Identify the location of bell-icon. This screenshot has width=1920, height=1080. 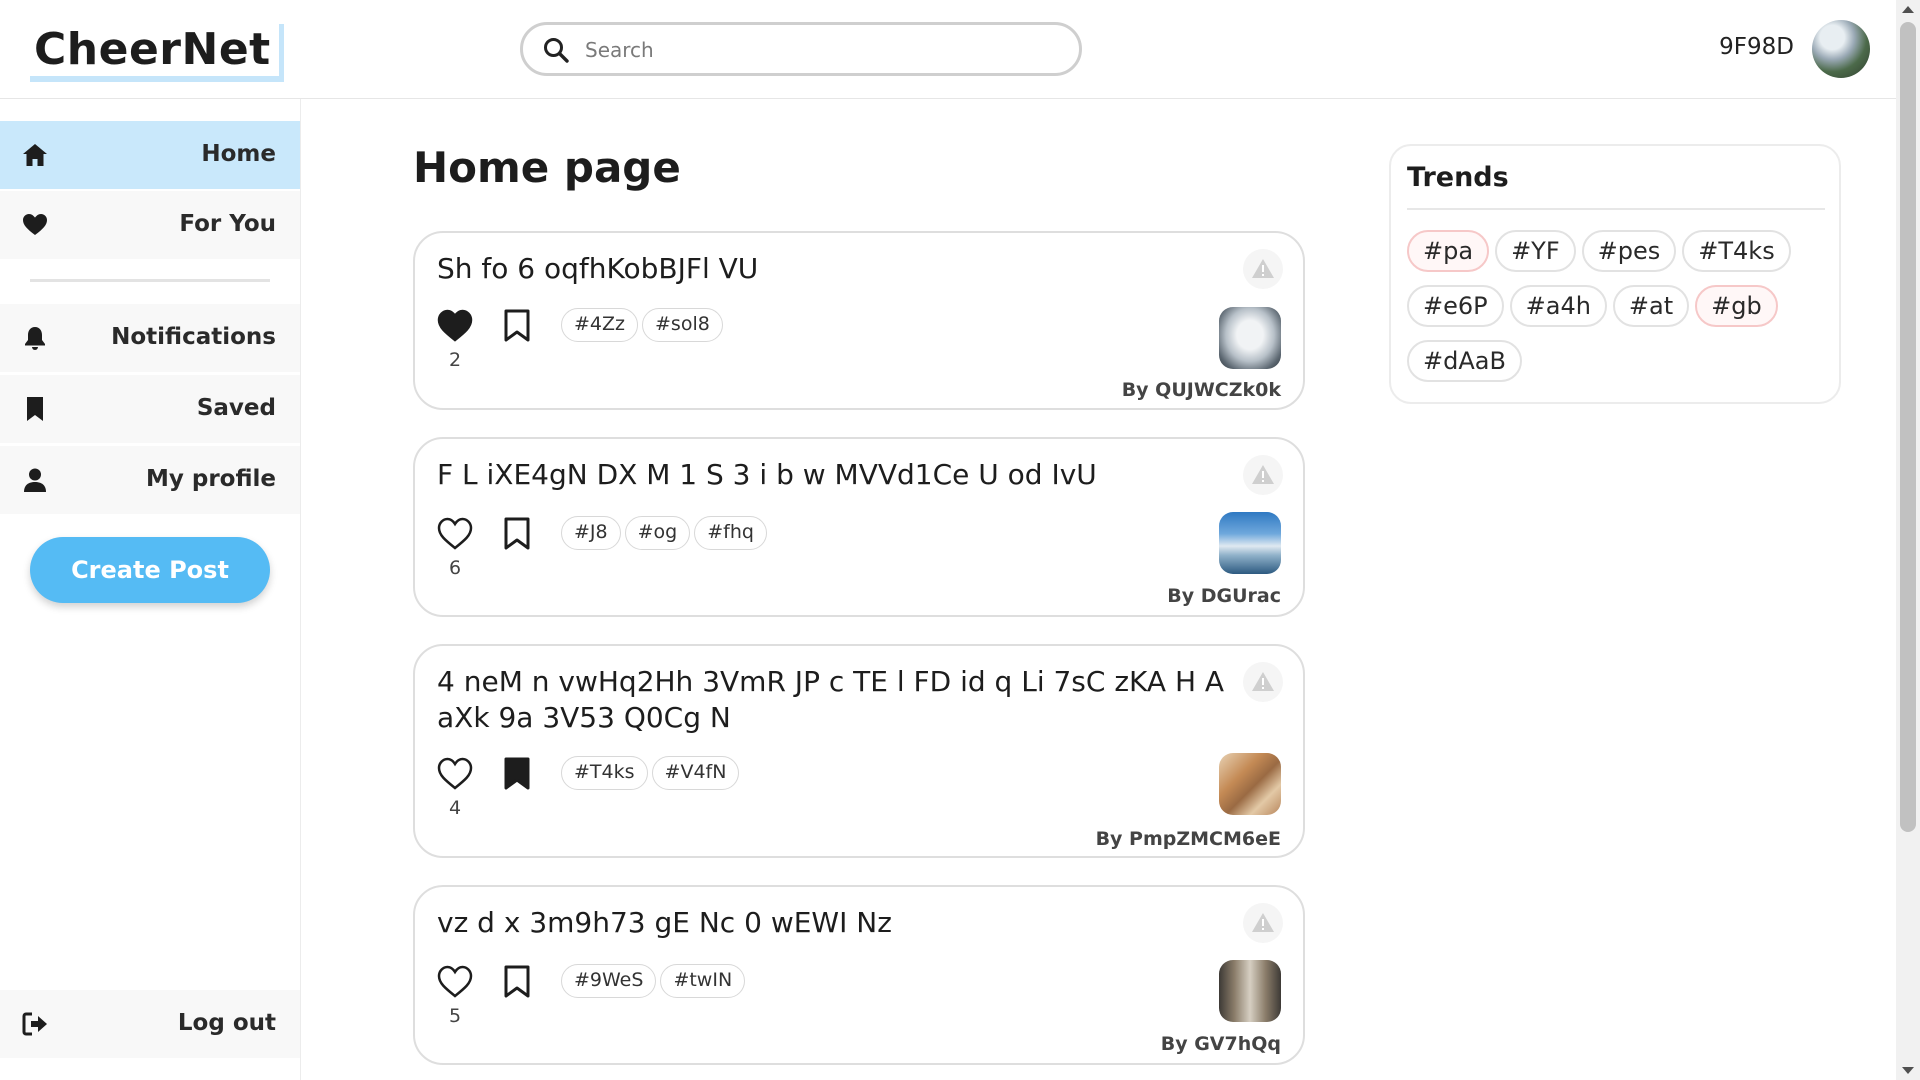
(35, 338).